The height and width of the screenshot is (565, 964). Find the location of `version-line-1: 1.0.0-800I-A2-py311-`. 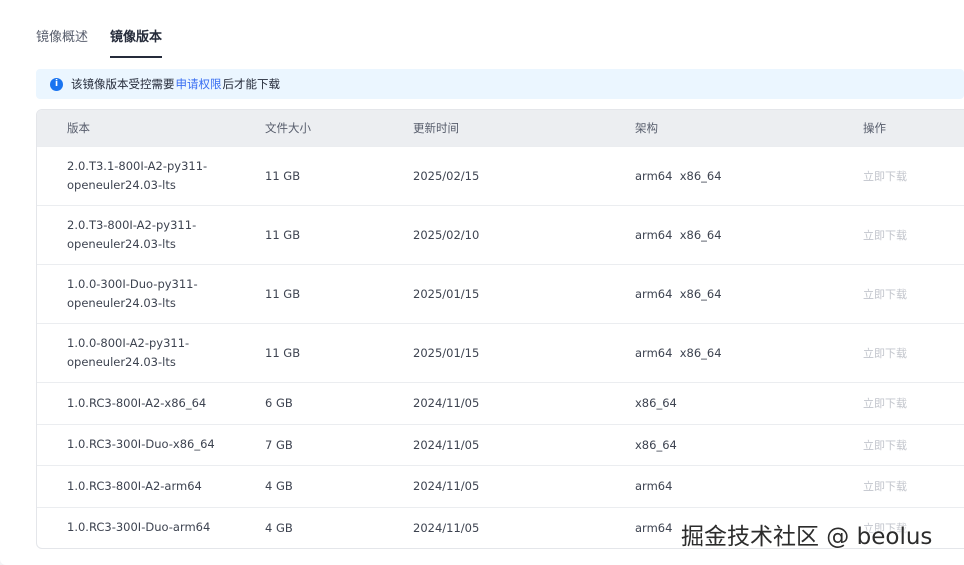

version-line-1: 1.0.0-800I-A2-py311- is located at coordinates (128, 343).